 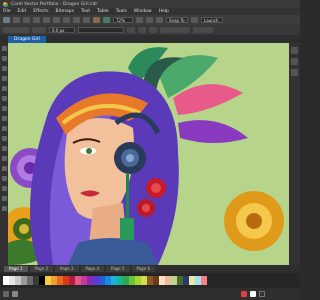 What do you see at coordinates (6, 20) in the screenshot?
I see `new-document-icon` at bounding box center [6, 20].